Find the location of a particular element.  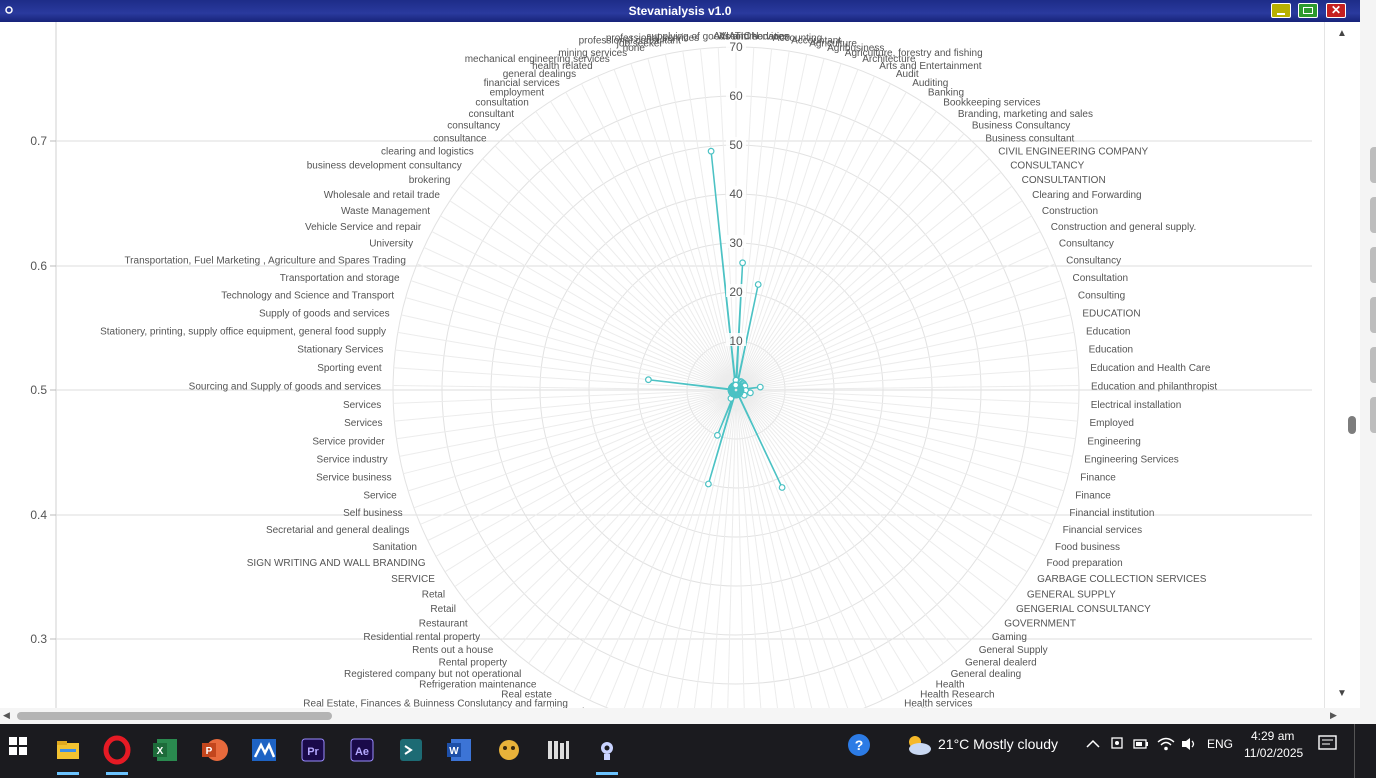

y-tick-label: 0.7 is located at coordinates (38, 141).